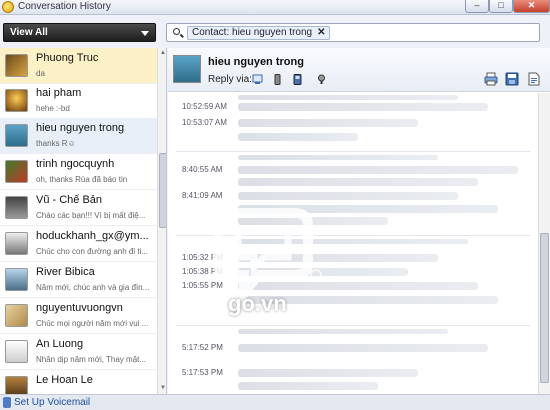 The height and width of the screenshot is (410, 550). Describe the element at coordinates (67, 58) in the screenshot. I see `contact-name: Phuong Truc` at that location.